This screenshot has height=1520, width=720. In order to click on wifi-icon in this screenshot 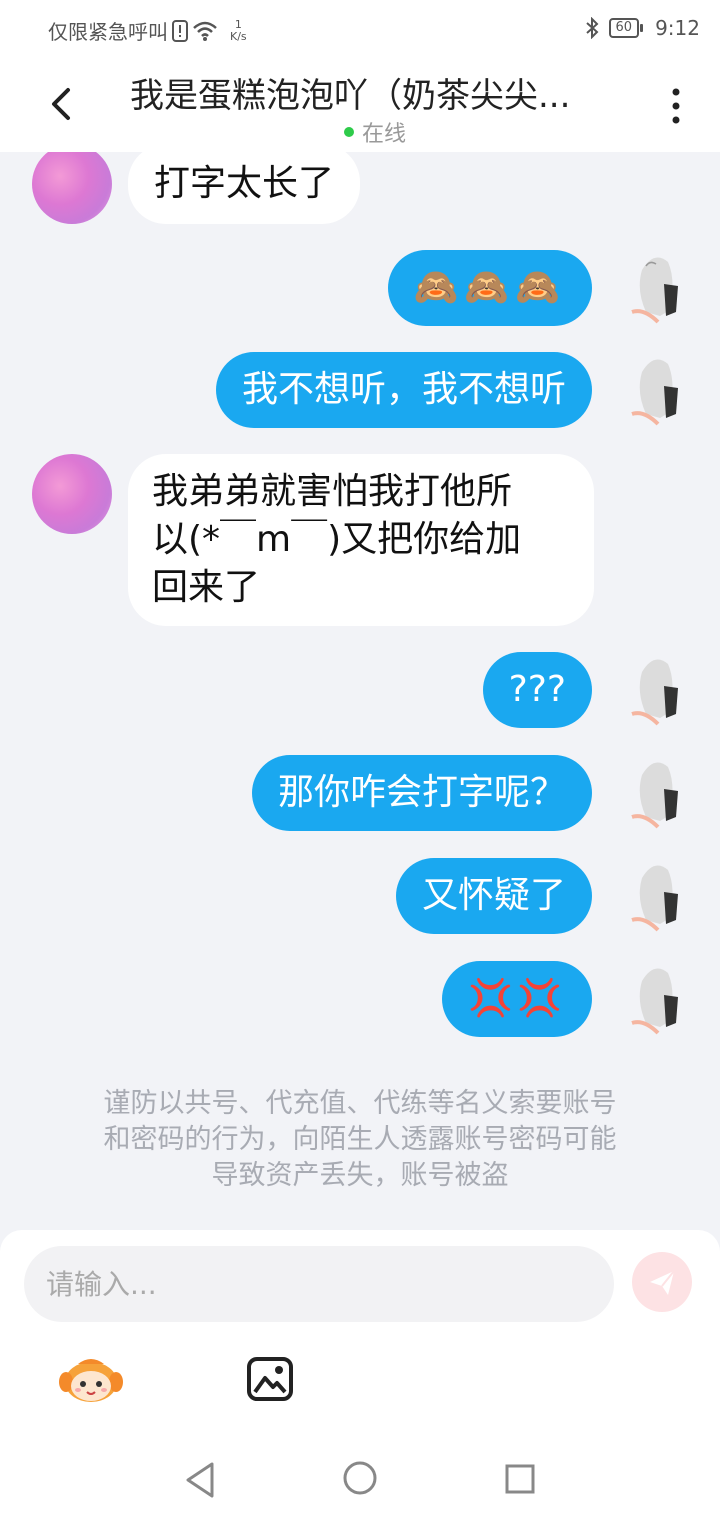, I will do `click(205, 31)`.